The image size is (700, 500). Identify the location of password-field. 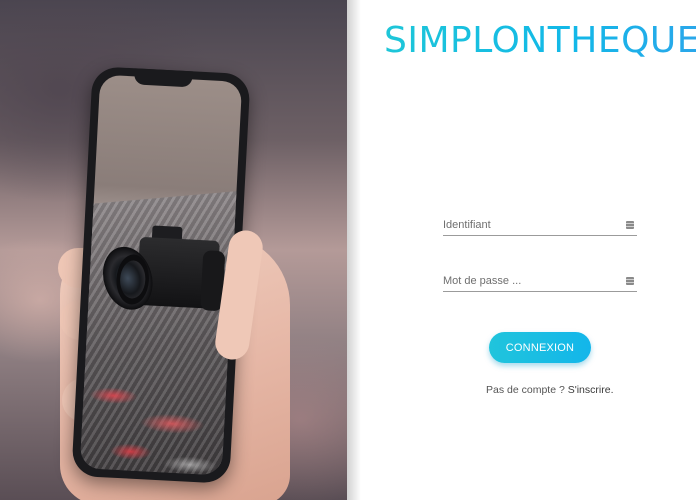
(540, 282).